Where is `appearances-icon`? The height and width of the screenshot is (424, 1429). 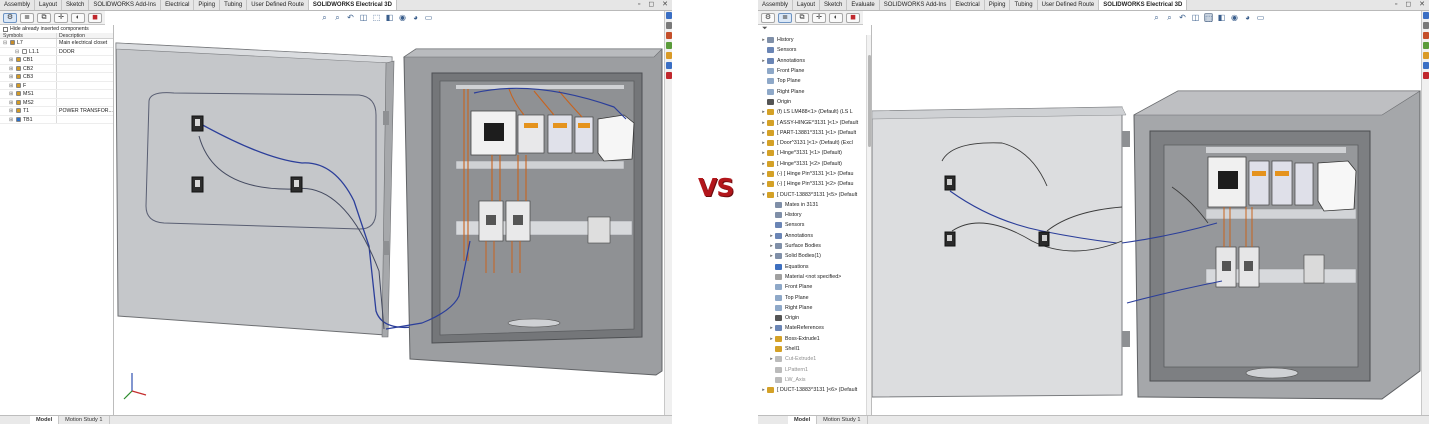
appearances-icon is located at coordinates (1426, 55).